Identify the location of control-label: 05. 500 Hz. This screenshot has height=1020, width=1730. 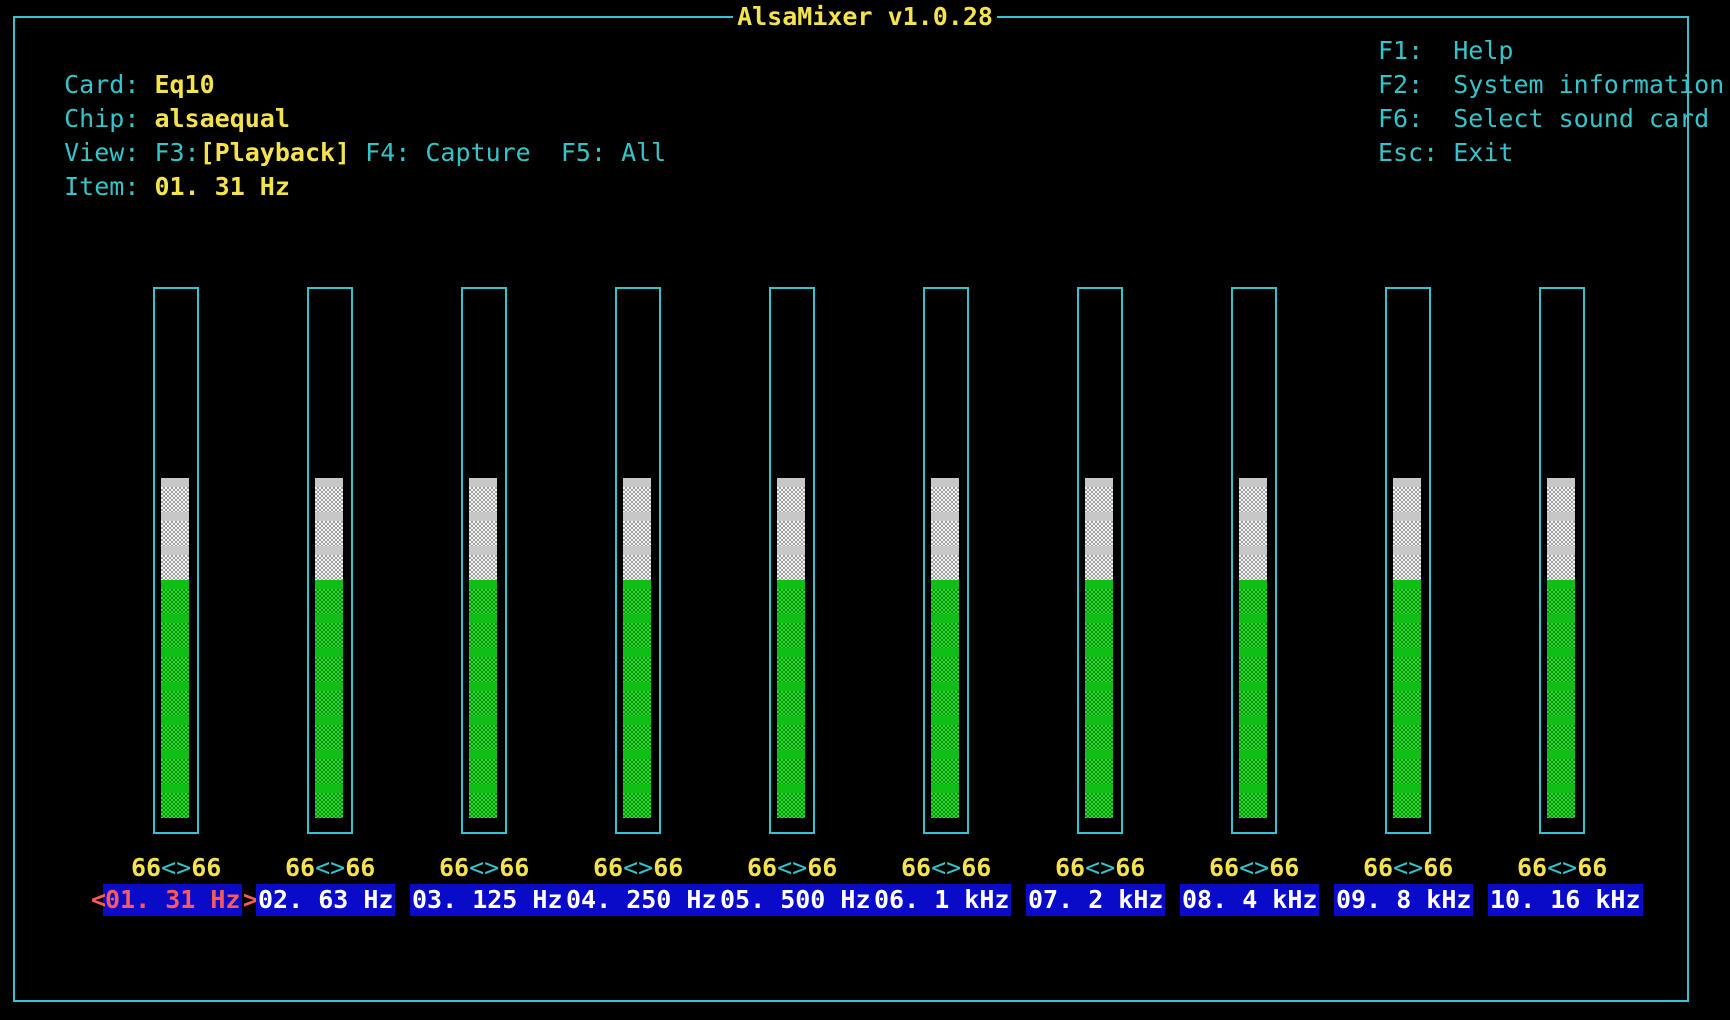
(795, 900).